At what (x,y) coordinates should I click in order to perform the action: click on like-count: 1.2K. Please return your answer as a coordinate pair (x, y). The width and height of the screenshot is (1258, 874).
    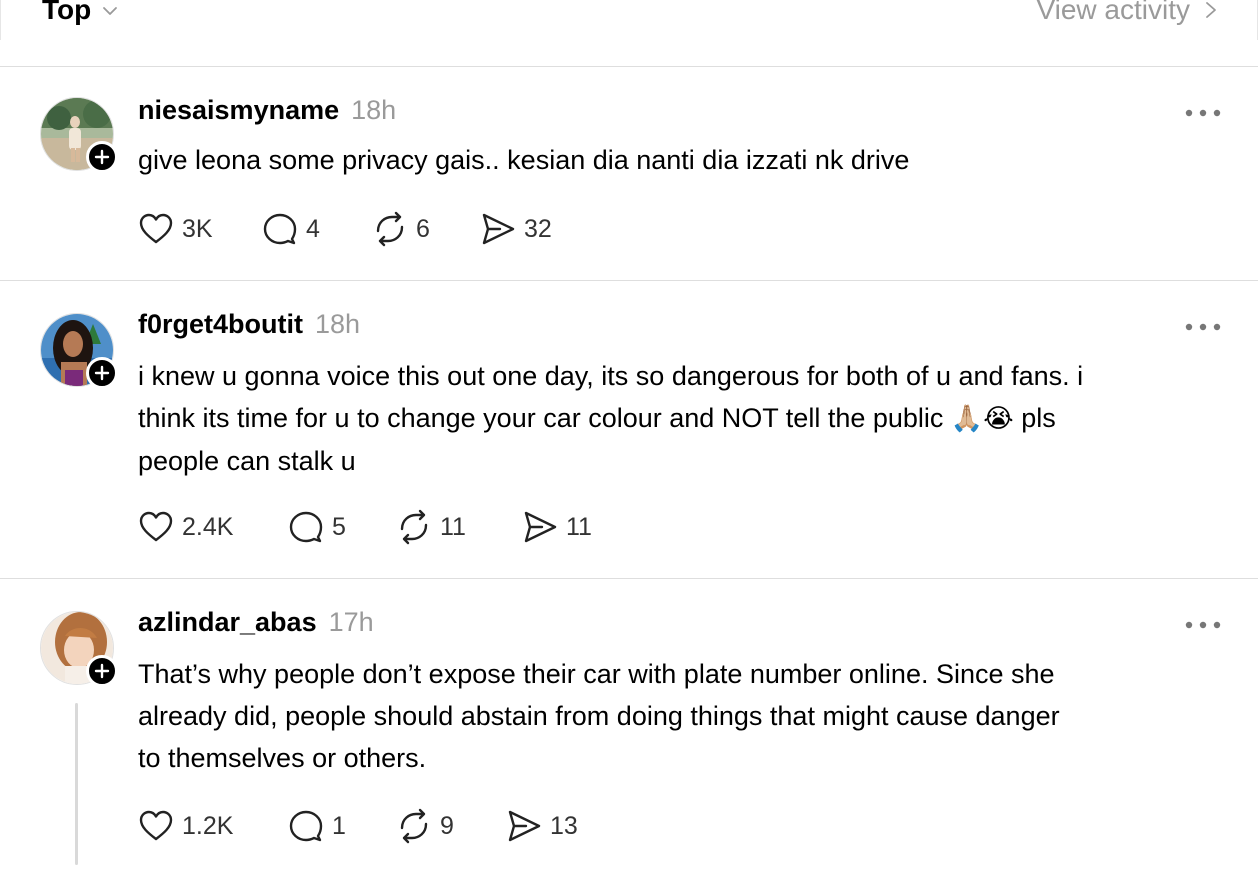
    Looking at the image, I should click on (208, 825).